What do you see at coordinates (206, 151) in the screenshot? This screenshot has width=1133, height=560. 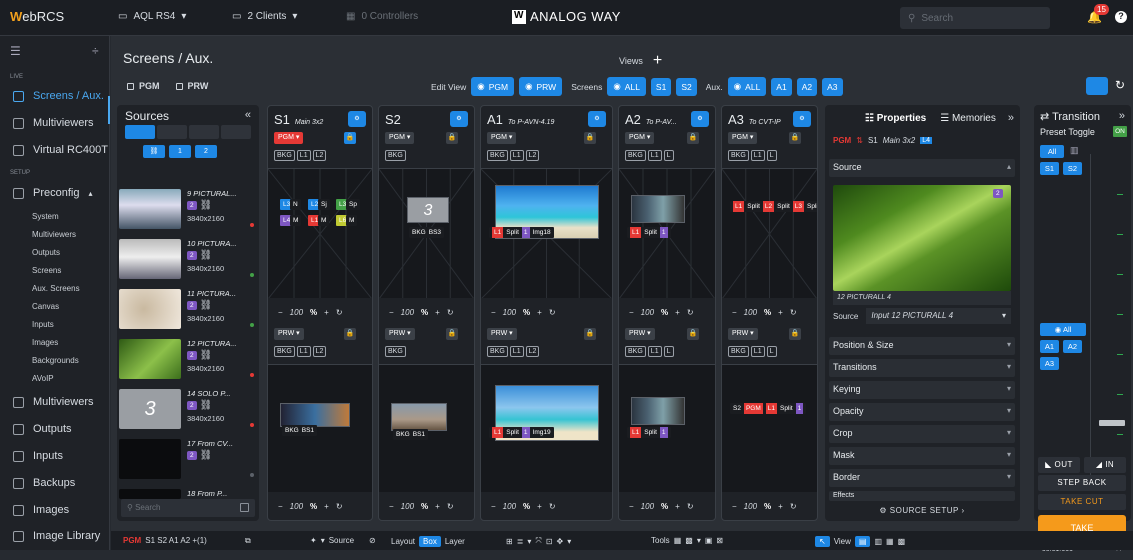 I see `filter-2-button: 2` at bounding box center [206, 151].